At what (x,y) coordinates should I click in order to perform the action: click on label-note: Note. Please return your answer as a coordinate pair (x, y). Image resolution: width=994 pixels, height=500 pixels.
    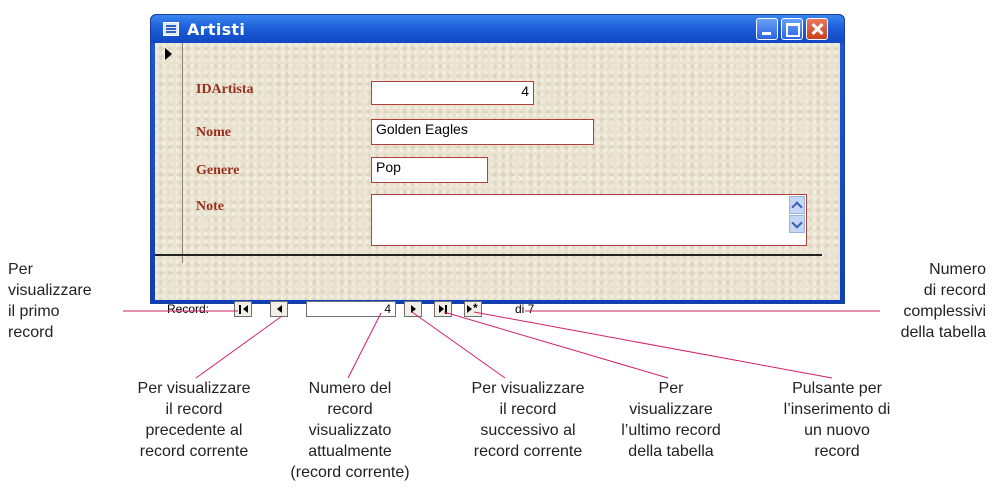
    Looking at the image, I should click on (210, 206).